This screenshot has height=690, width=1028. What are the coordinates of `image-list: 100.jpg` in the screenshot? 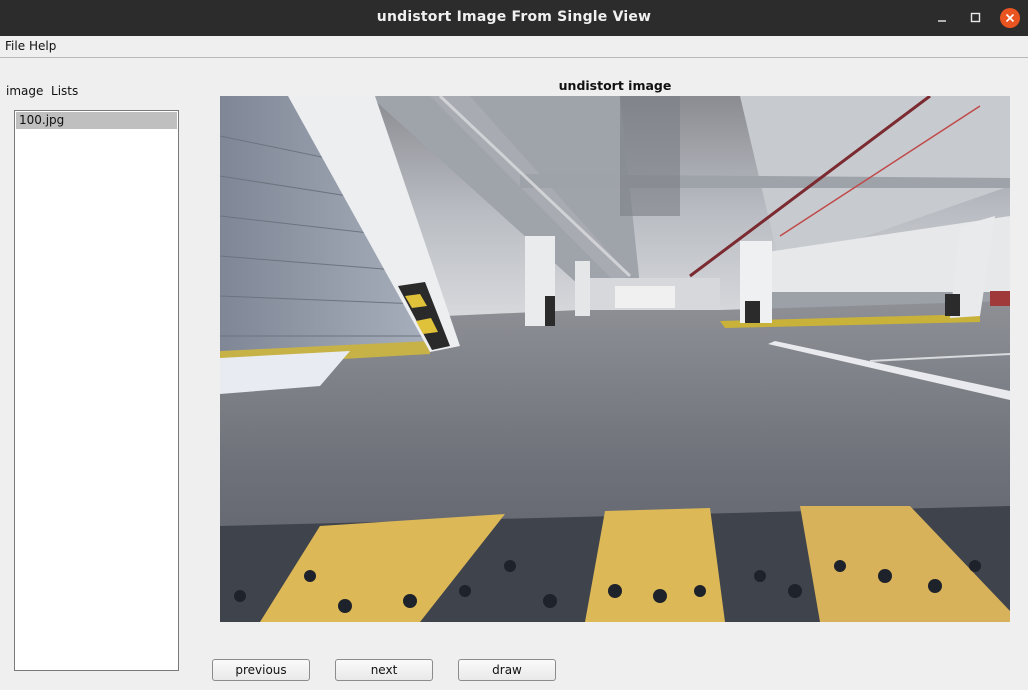 It's located at (96, 390).